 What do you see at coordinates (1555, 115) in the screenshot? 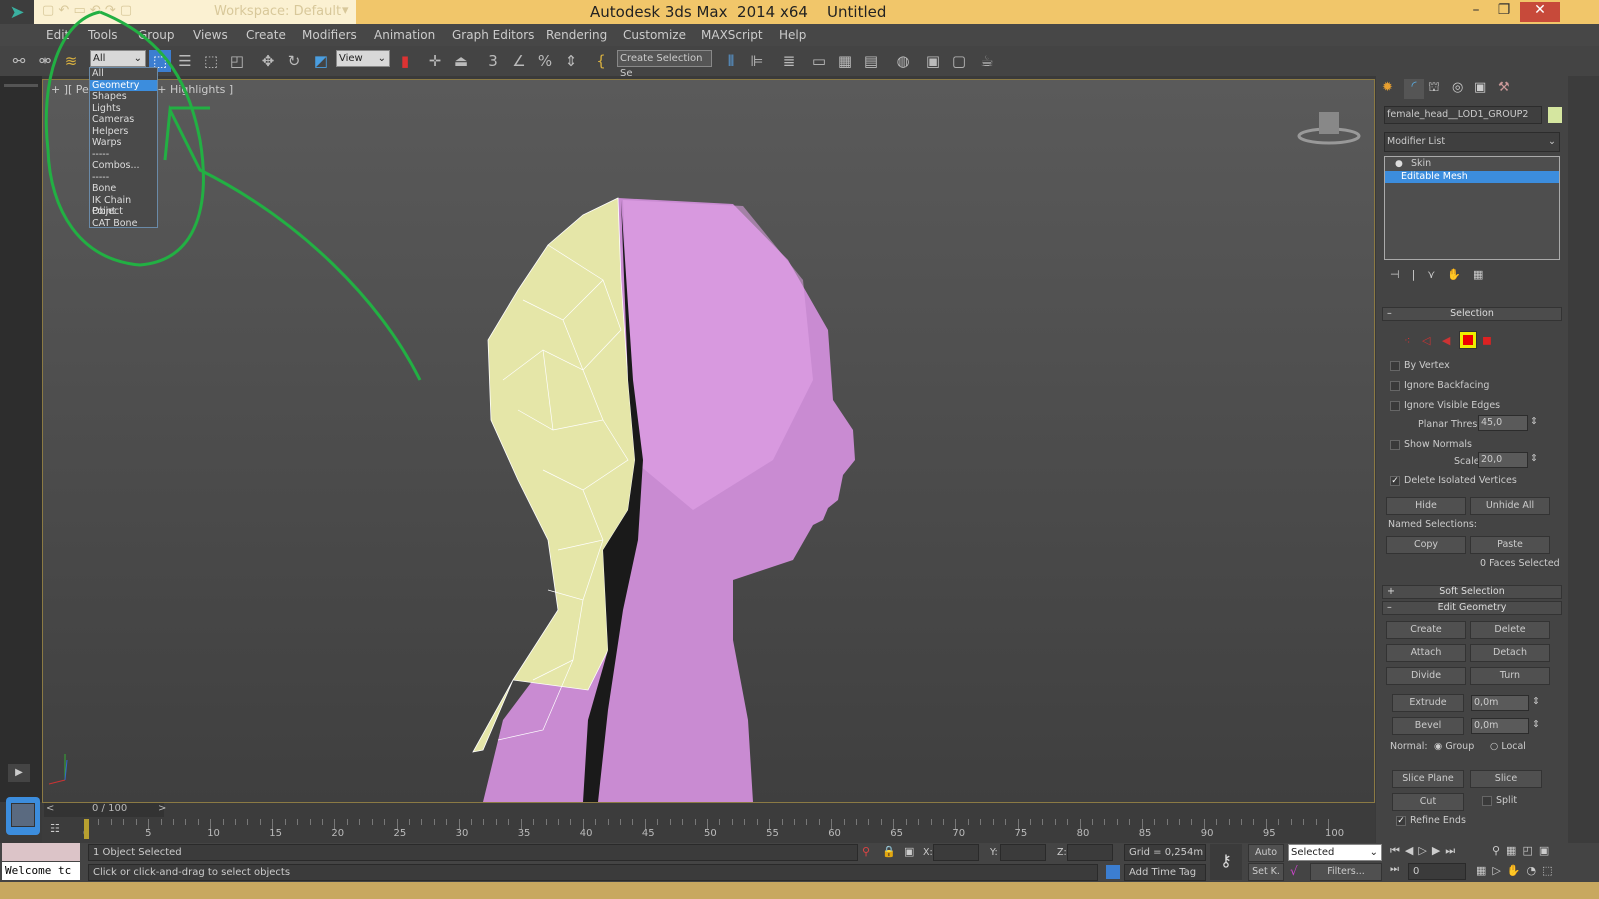
I see `object-color-swatch` at bounding box center [1555, 115].